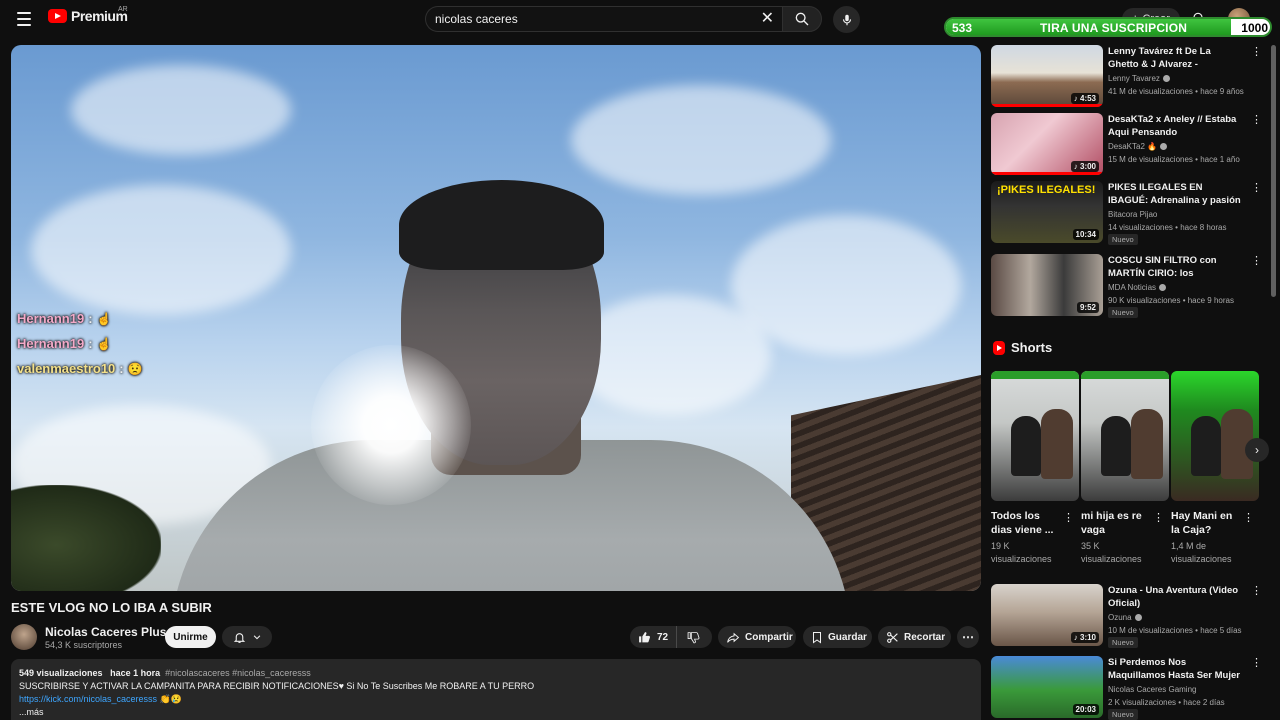 This screenshot has width=1280, height=720. What do you see at coordinates (247, 637) in the screenshot?
I see `subscription-bell-button` at bounding box center [247, 637].